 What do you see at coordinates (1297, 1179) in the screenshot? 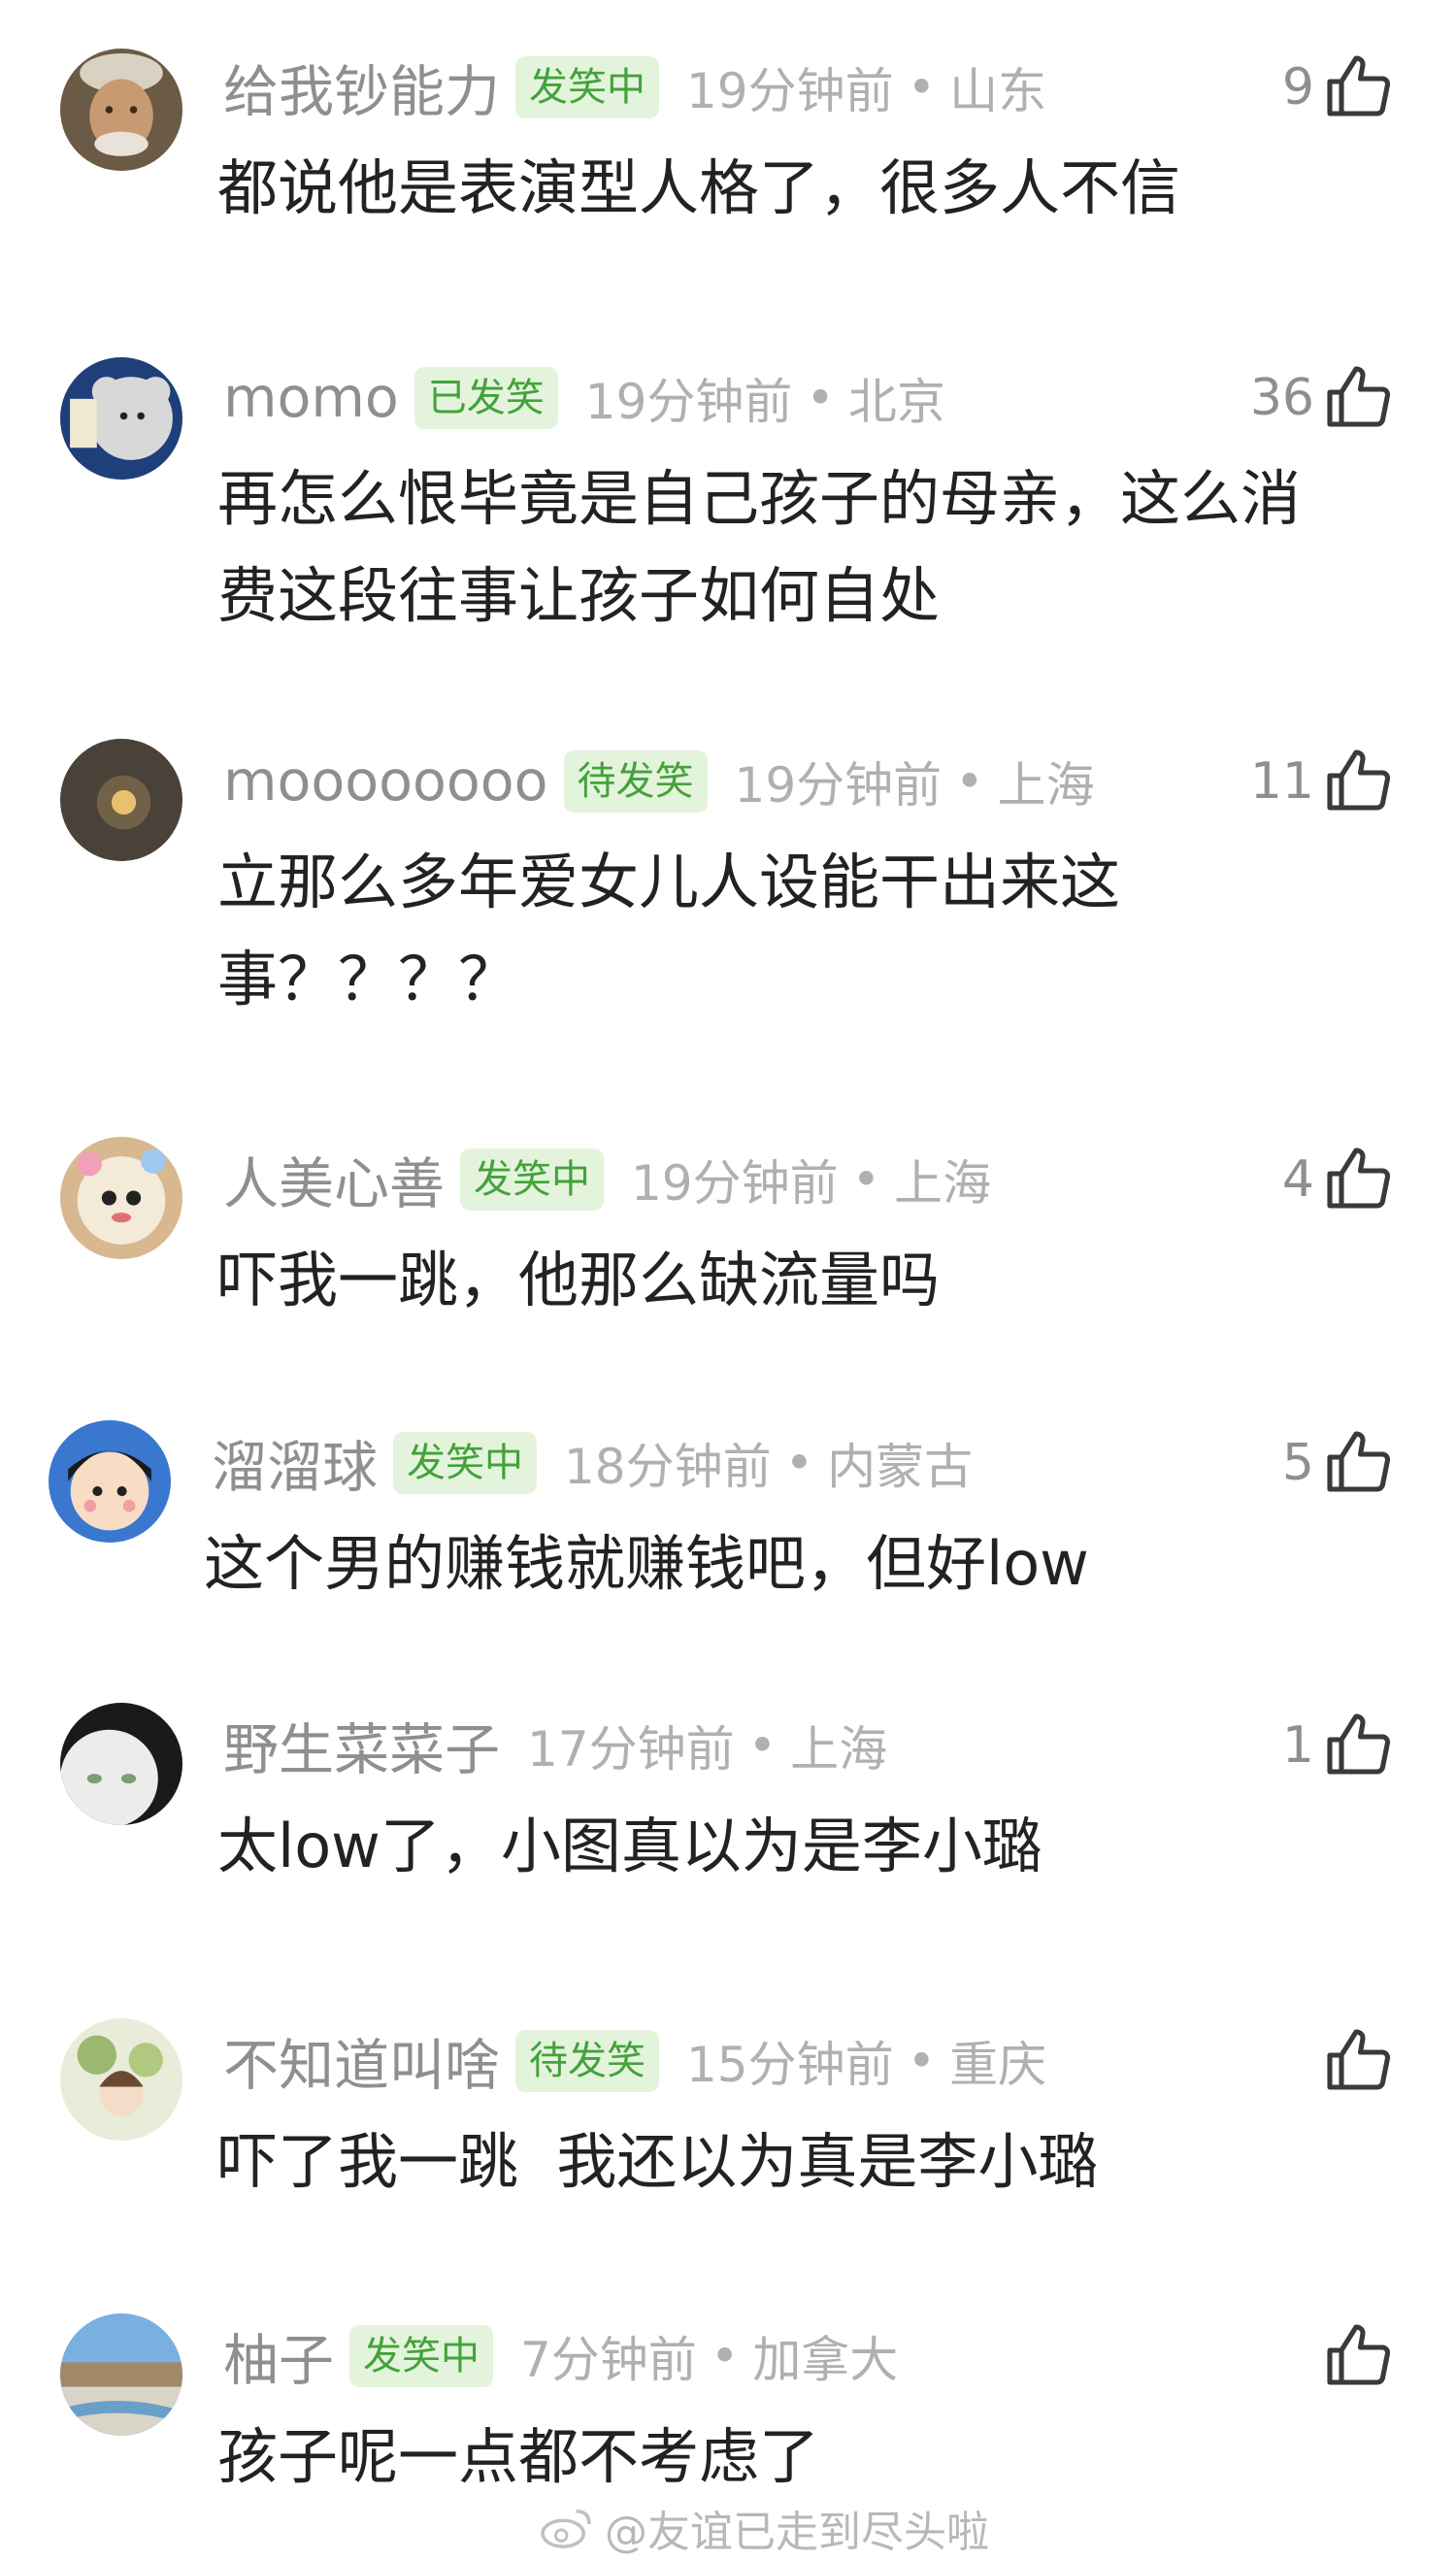
I see `like-count: 4` at bounding box center [1297, 1179].